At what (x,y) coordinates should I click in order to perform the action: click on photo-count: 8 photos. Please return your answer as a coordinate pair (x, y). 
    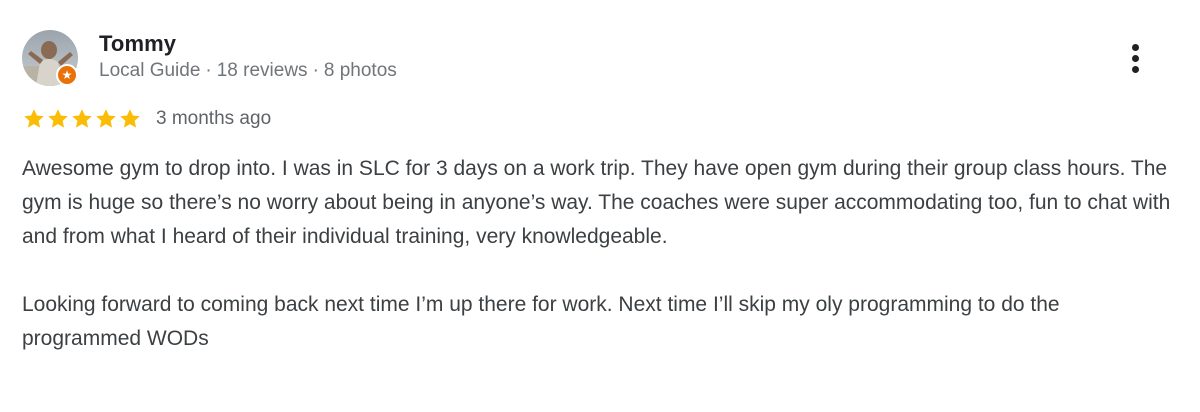
    Looking at the image, I should click on (360, 70).